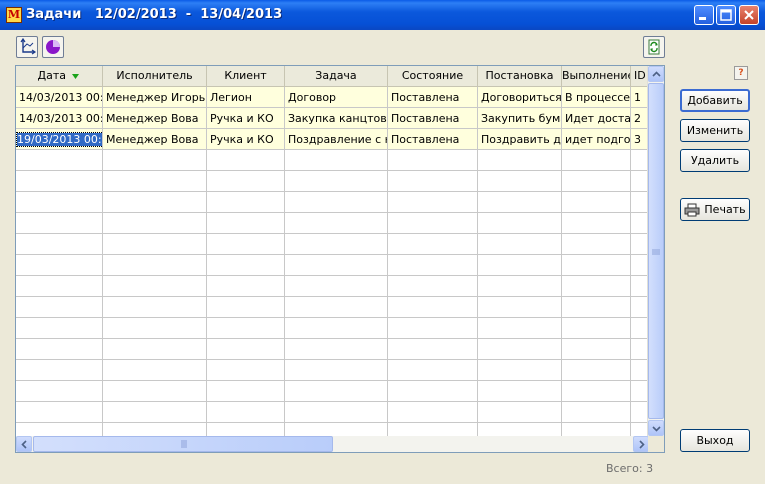 The width and height of the screenshot is (765, 484). What do you see at coordinates (155, 76) in the screenshot?
I see `column-header-executor: Исполнитель` at bounding box center [155, 76].